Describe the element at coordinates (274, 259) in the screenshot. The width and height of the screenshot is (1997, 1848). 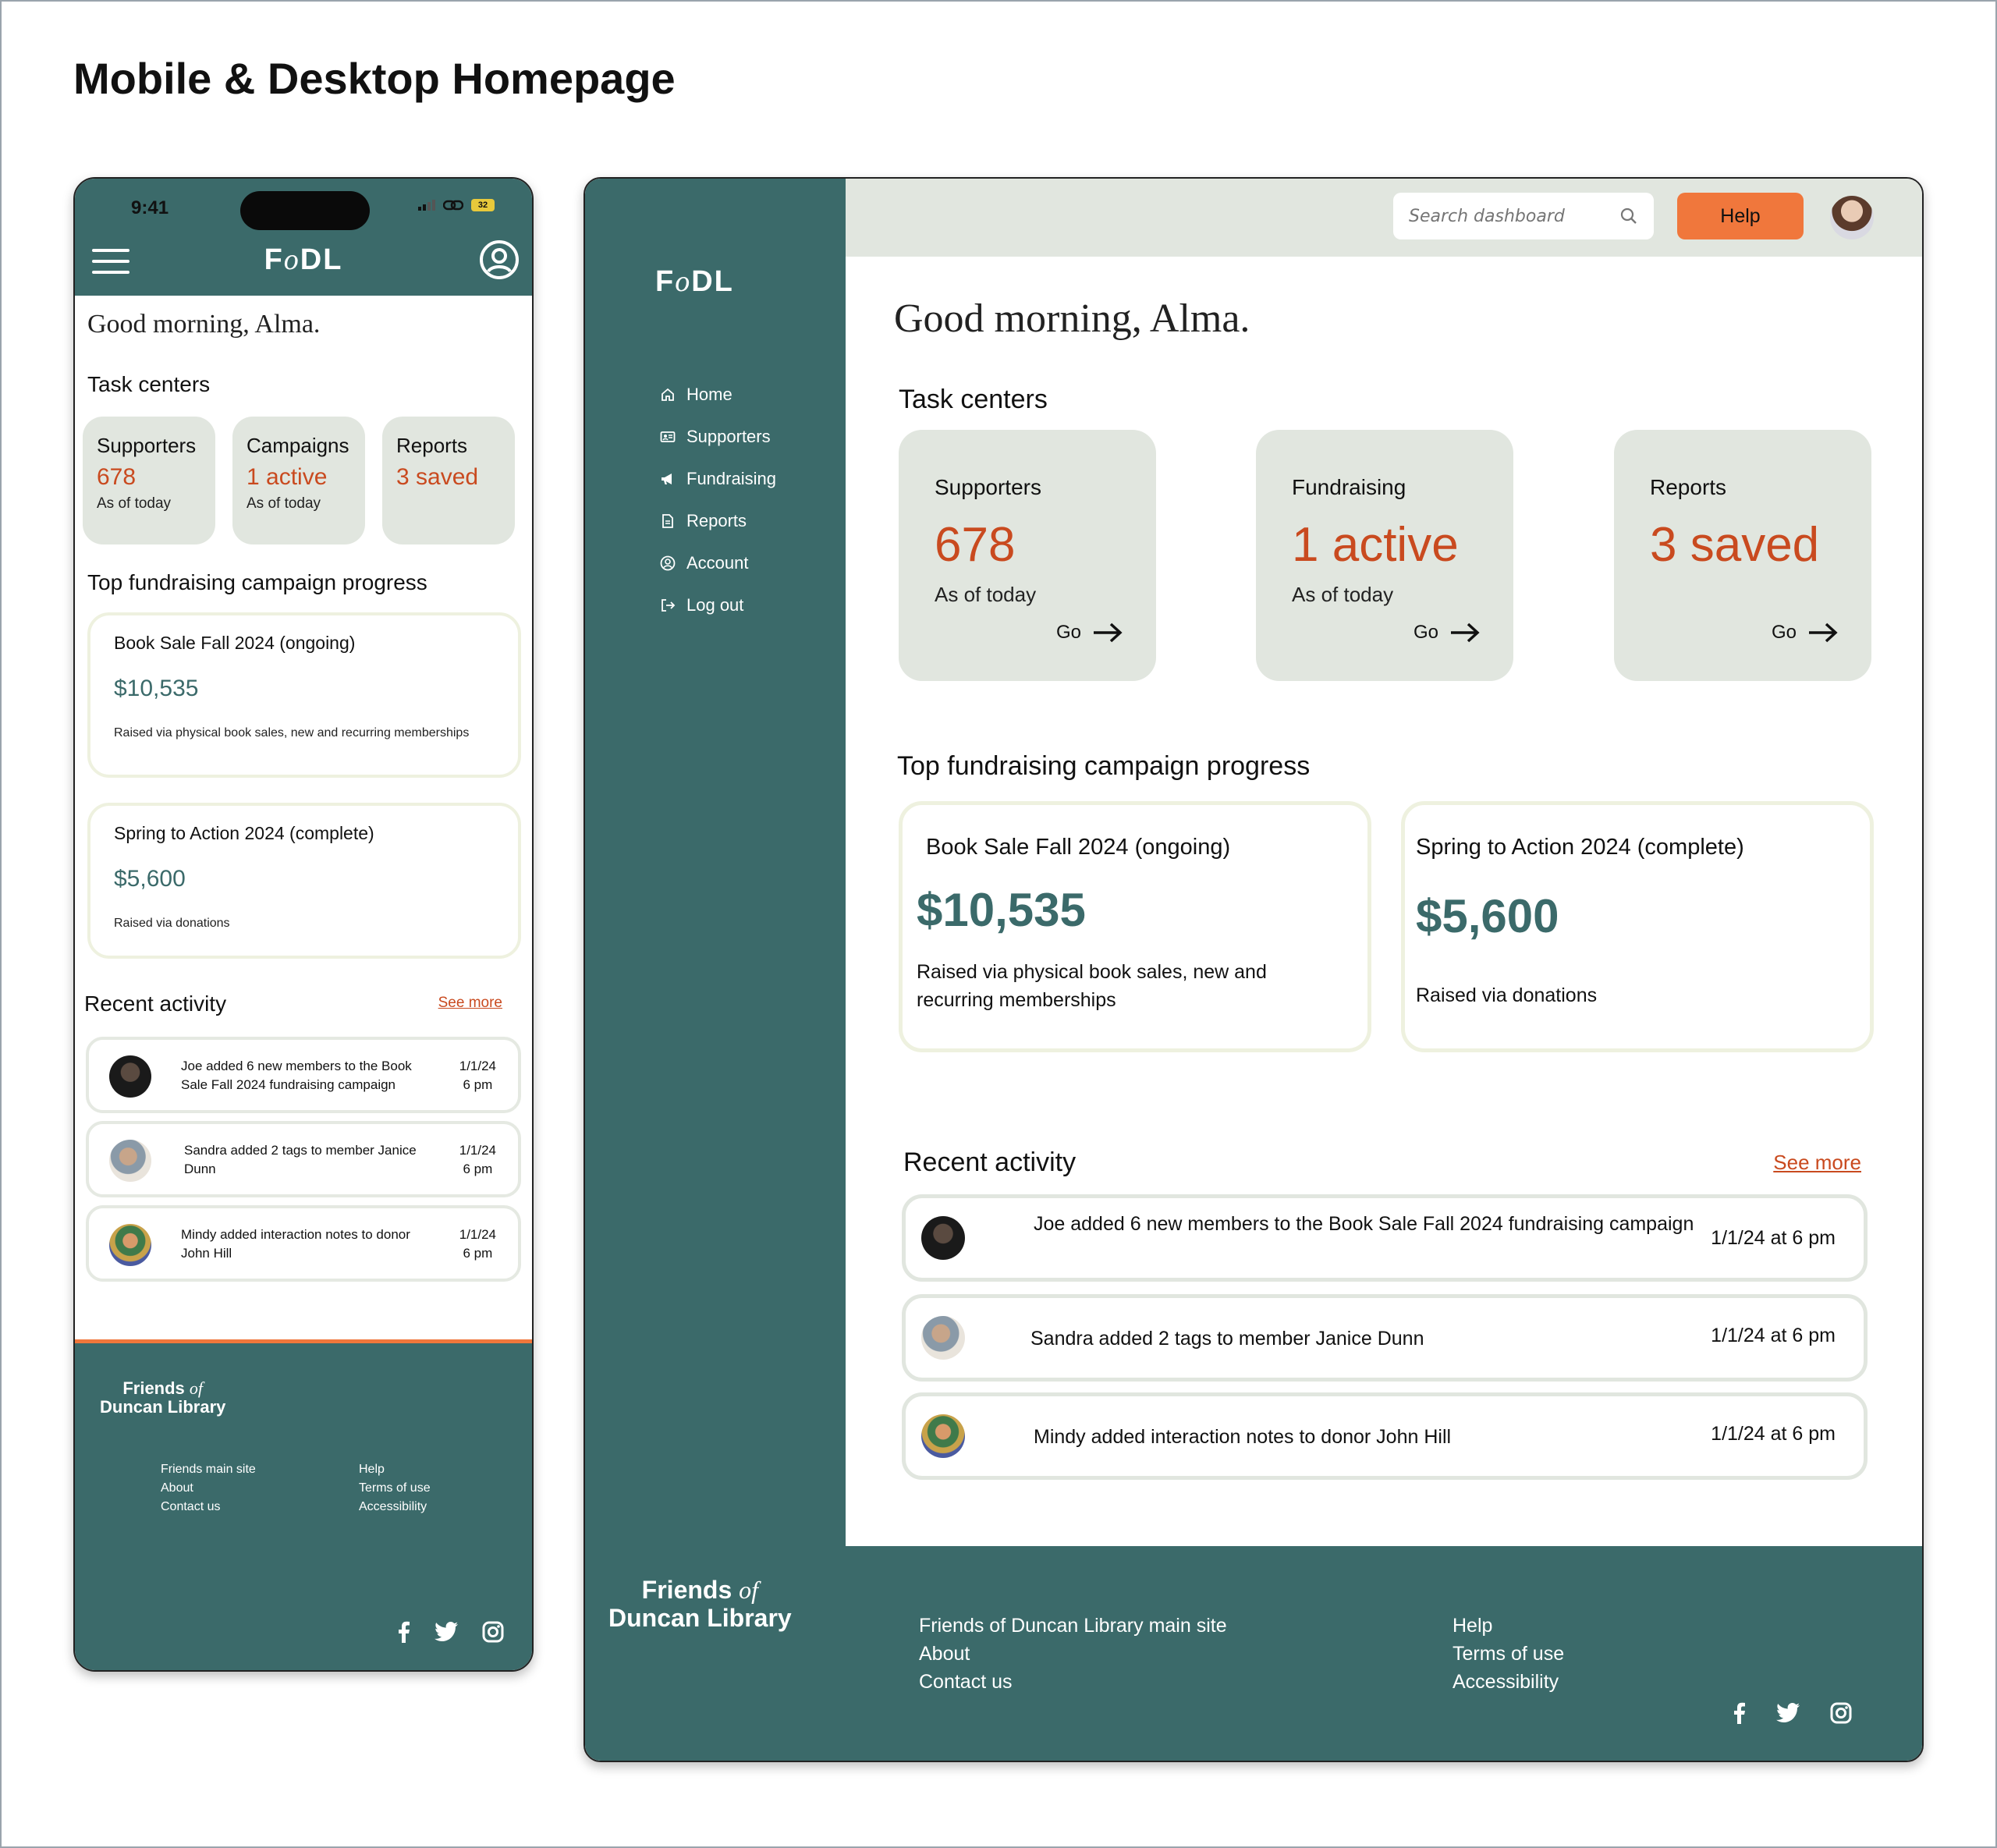
I see `logo-letter: F` at that location.